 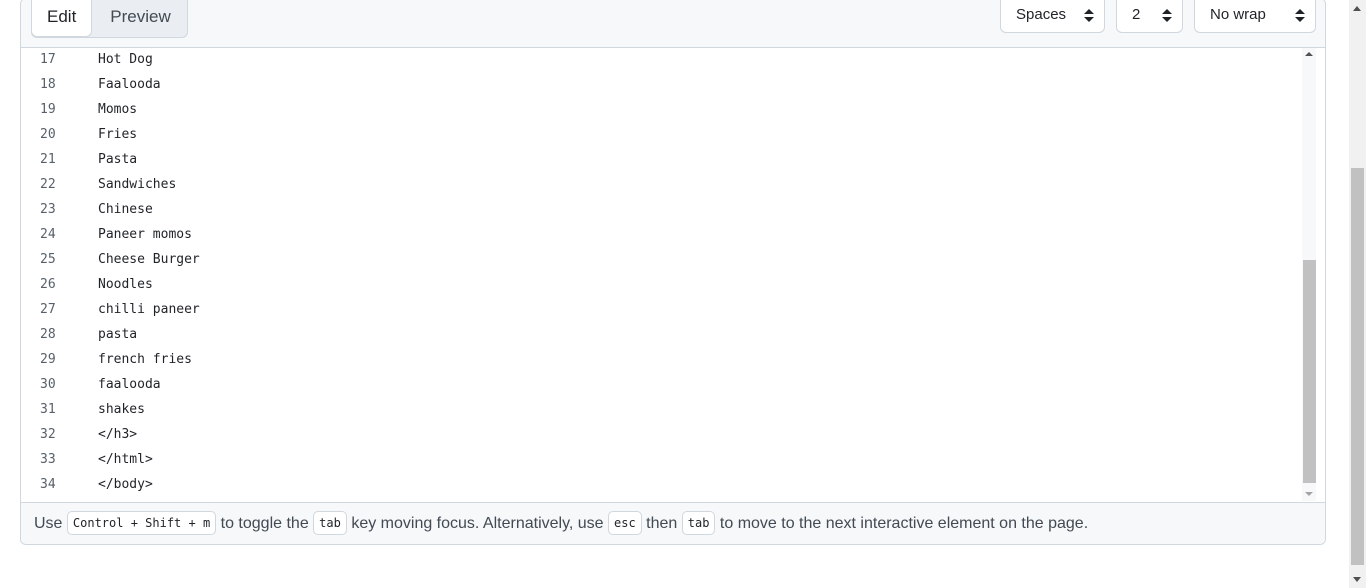 I want to click on line-number: 19, so click(x=48, y=109).